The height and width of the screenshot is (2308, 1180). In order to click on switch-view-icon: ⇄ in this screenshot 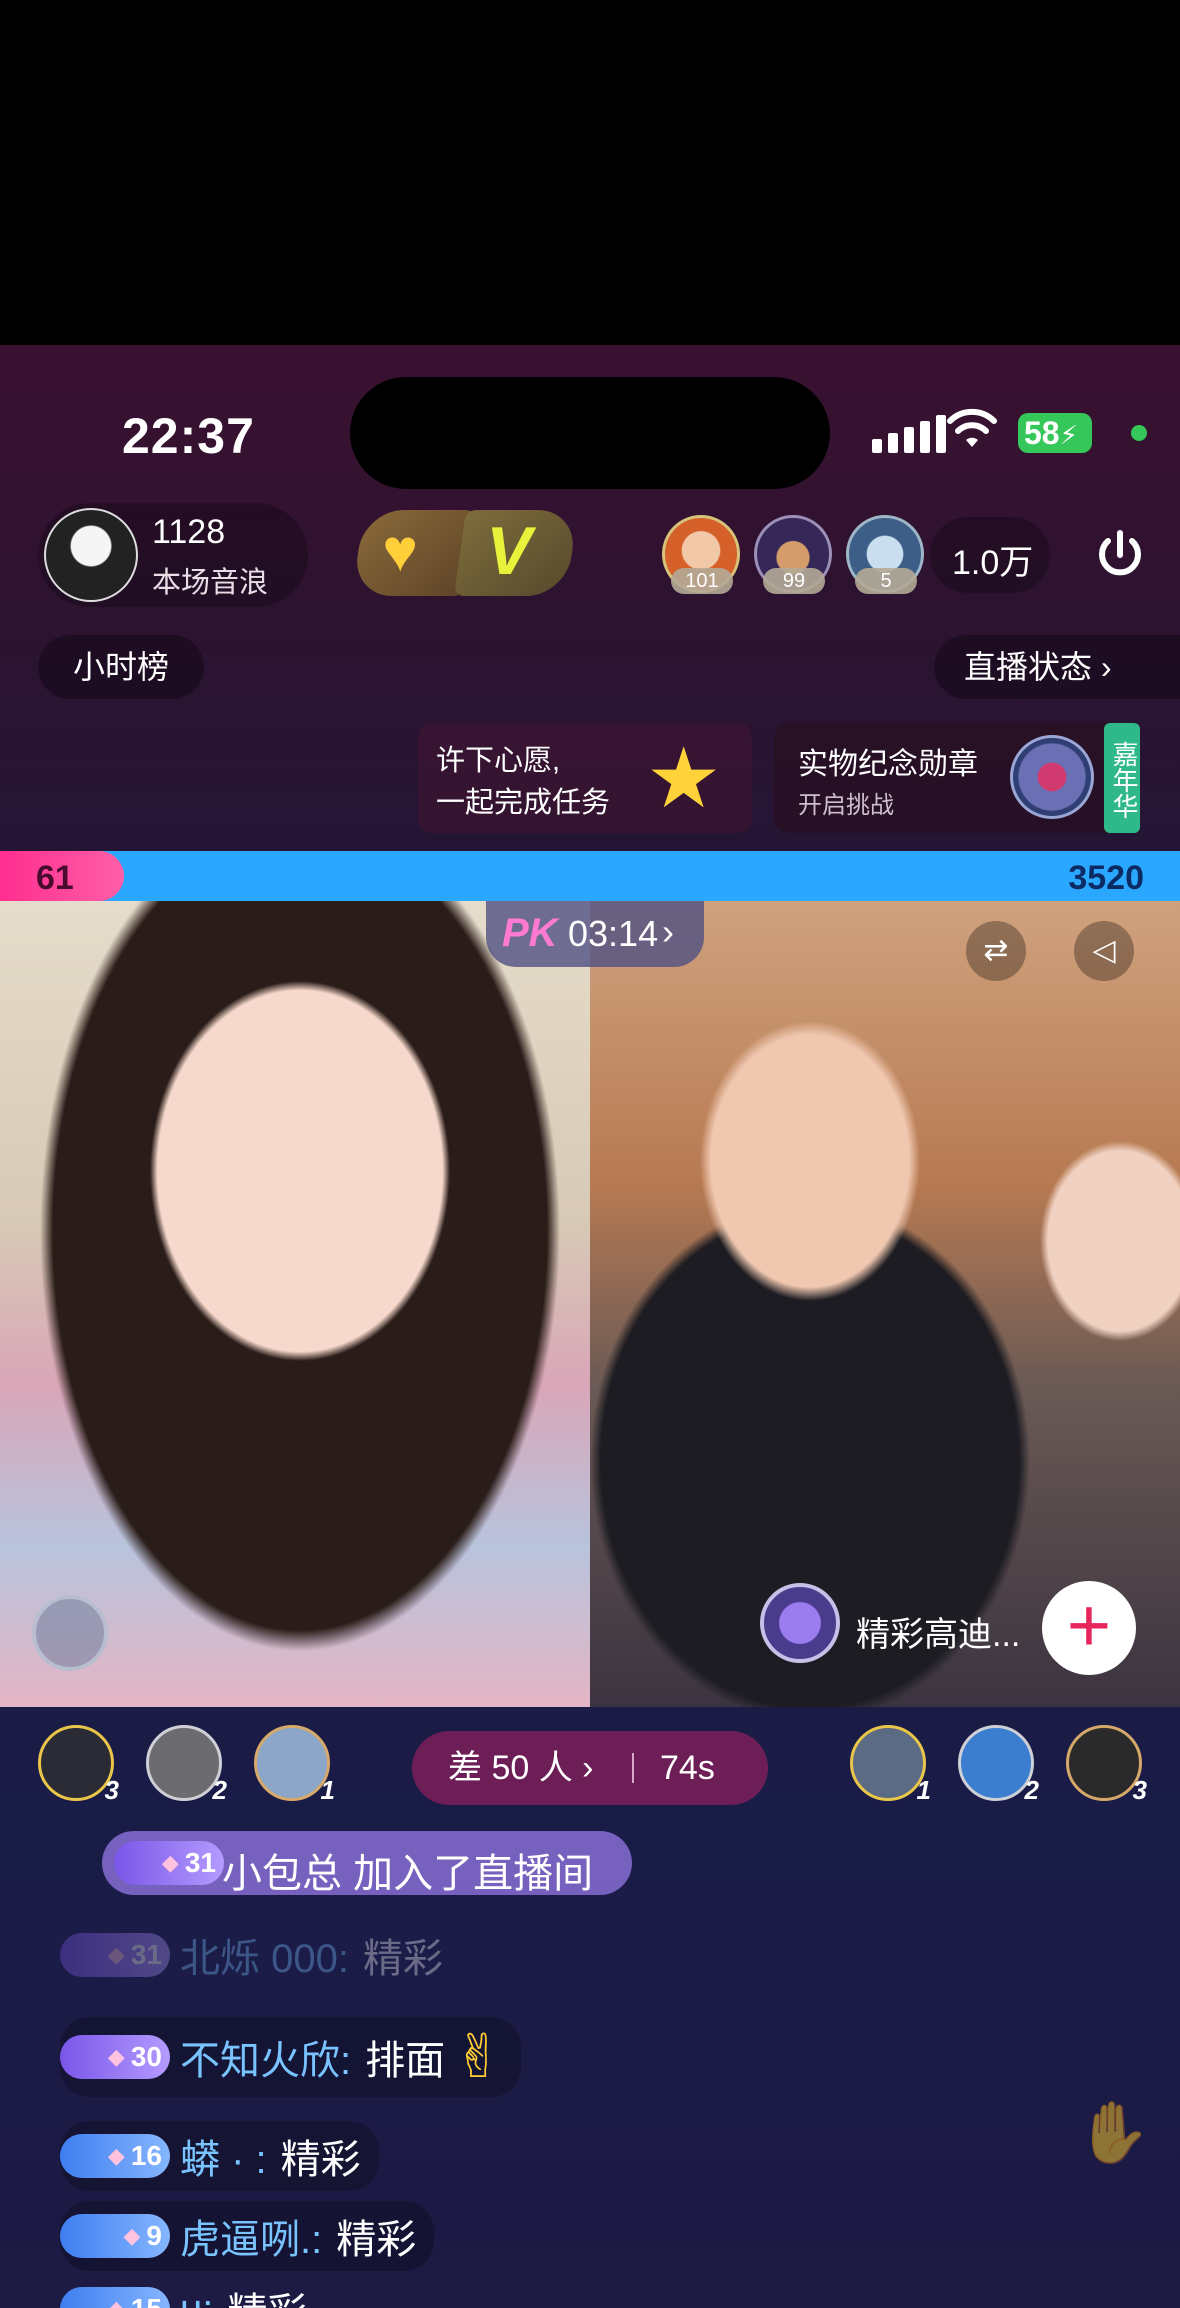, I will do `click(996, 951)`.